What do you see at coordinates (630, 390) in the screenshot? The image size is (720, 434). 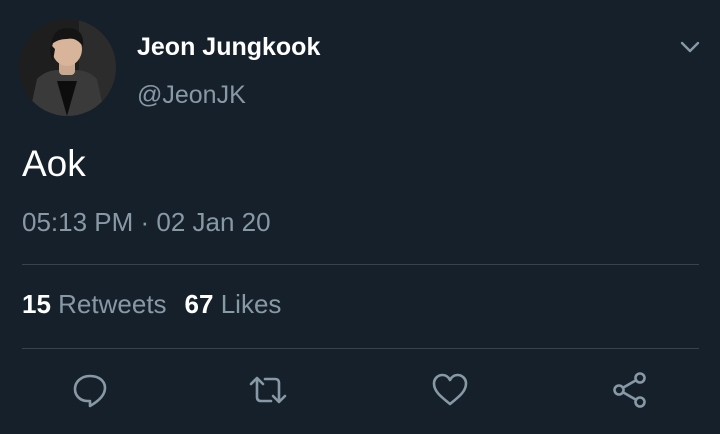 I see `share-icon` at bounding box center [630, 390].